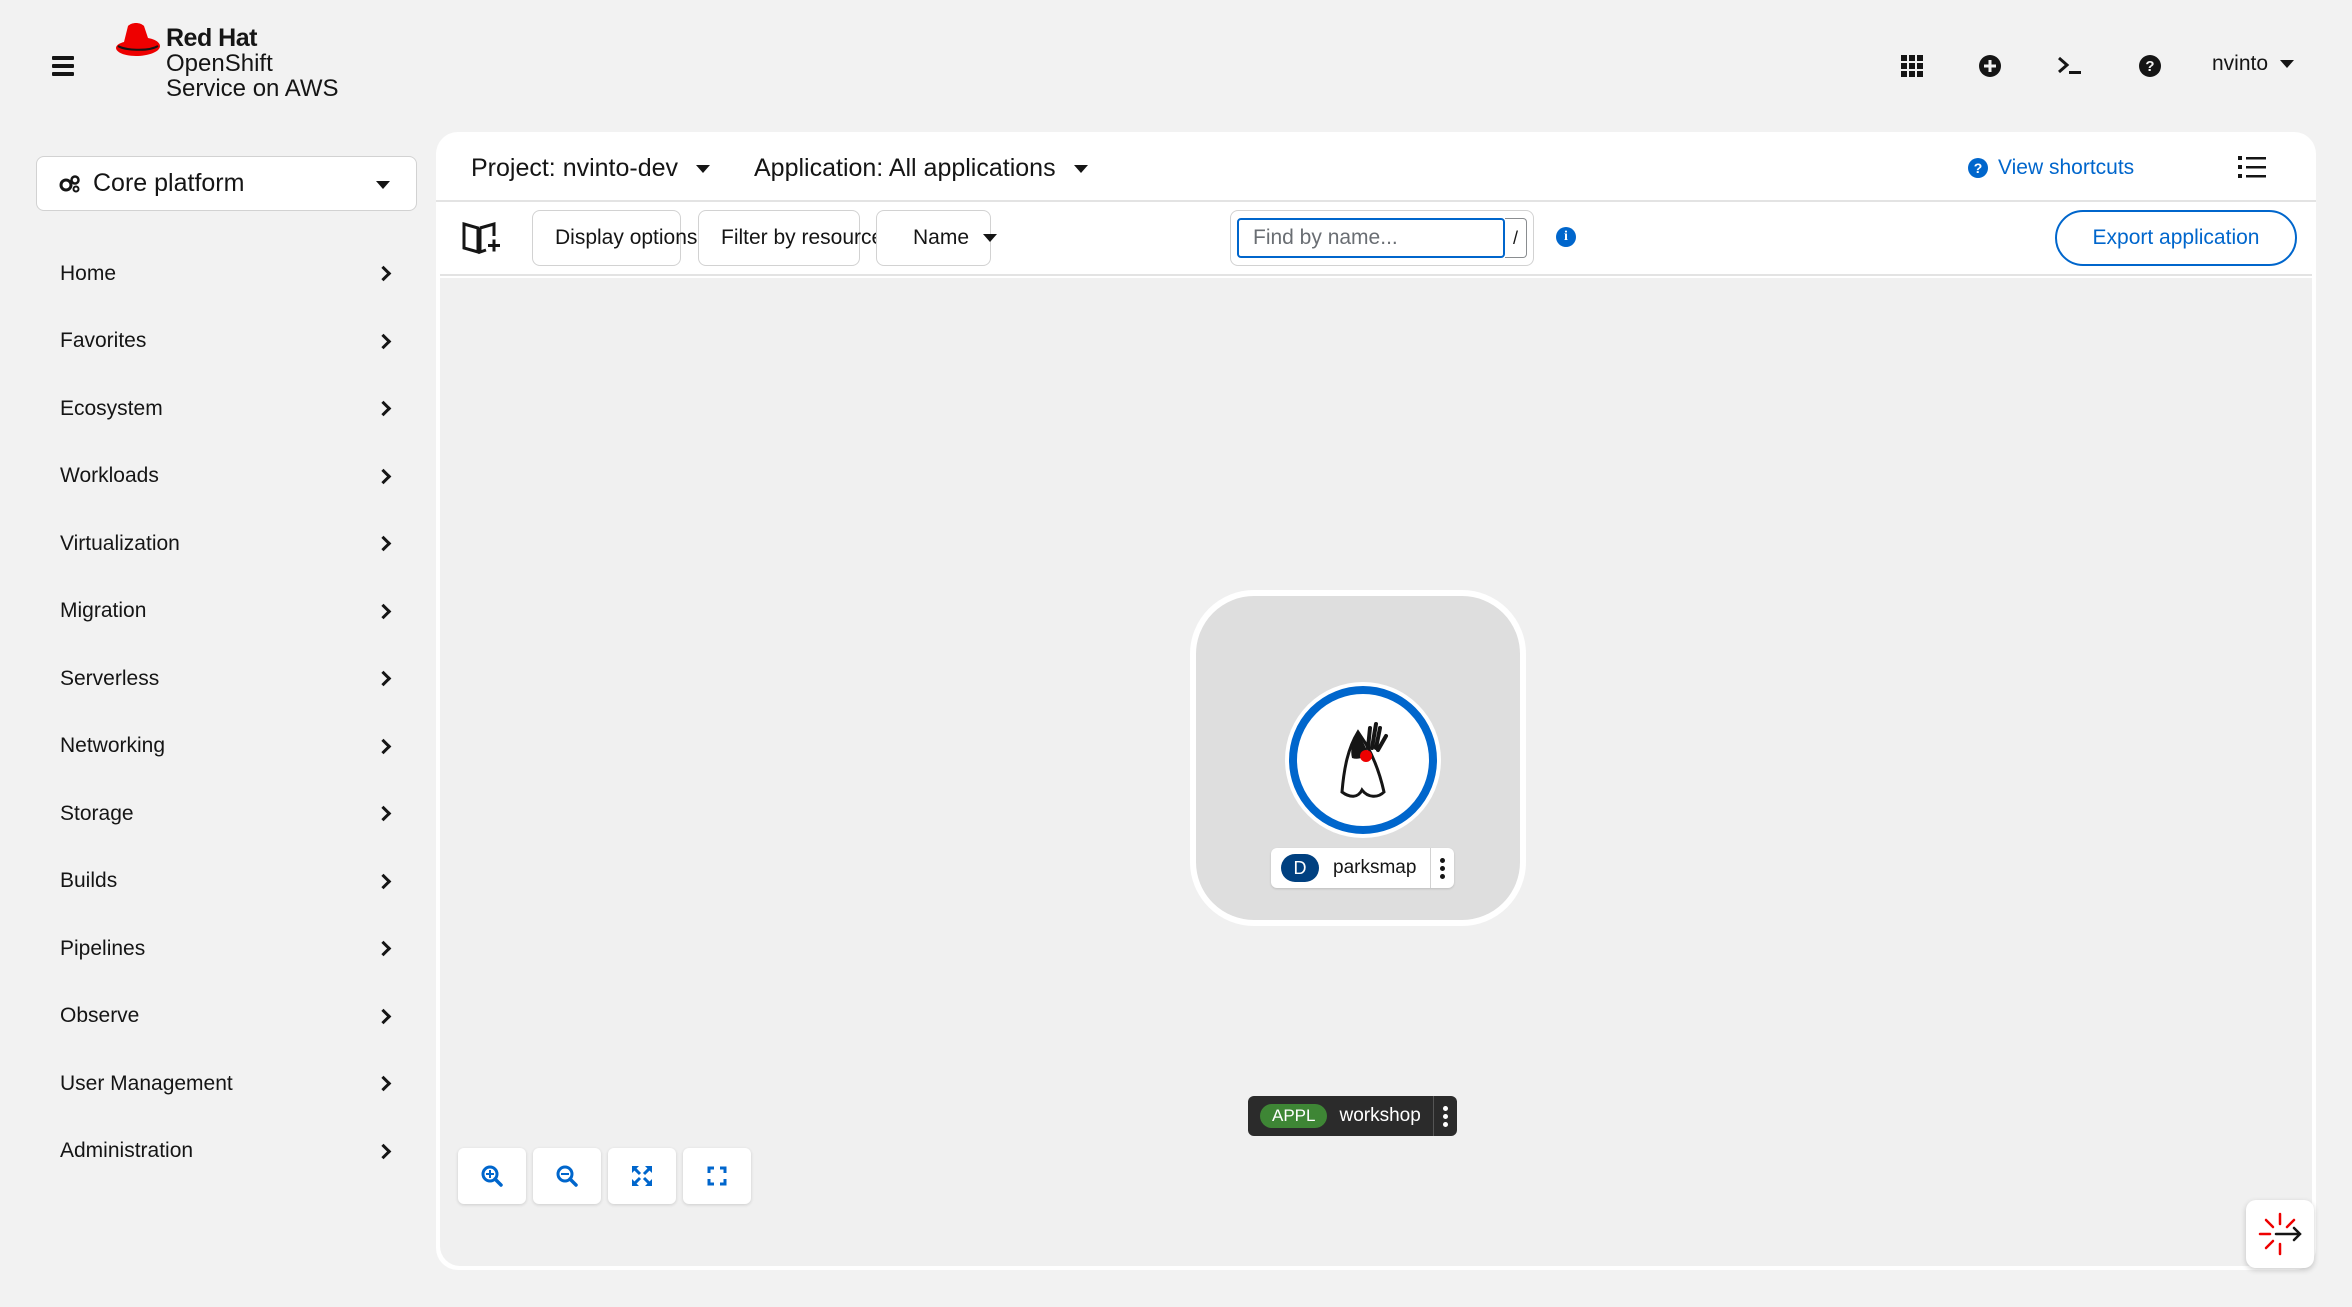 The image size is (2352, 1307). What do you see at coordinates (89, 881) in the screenshot?
I see `sidebar-item-label: Builds` at bounding box center [89, 881].